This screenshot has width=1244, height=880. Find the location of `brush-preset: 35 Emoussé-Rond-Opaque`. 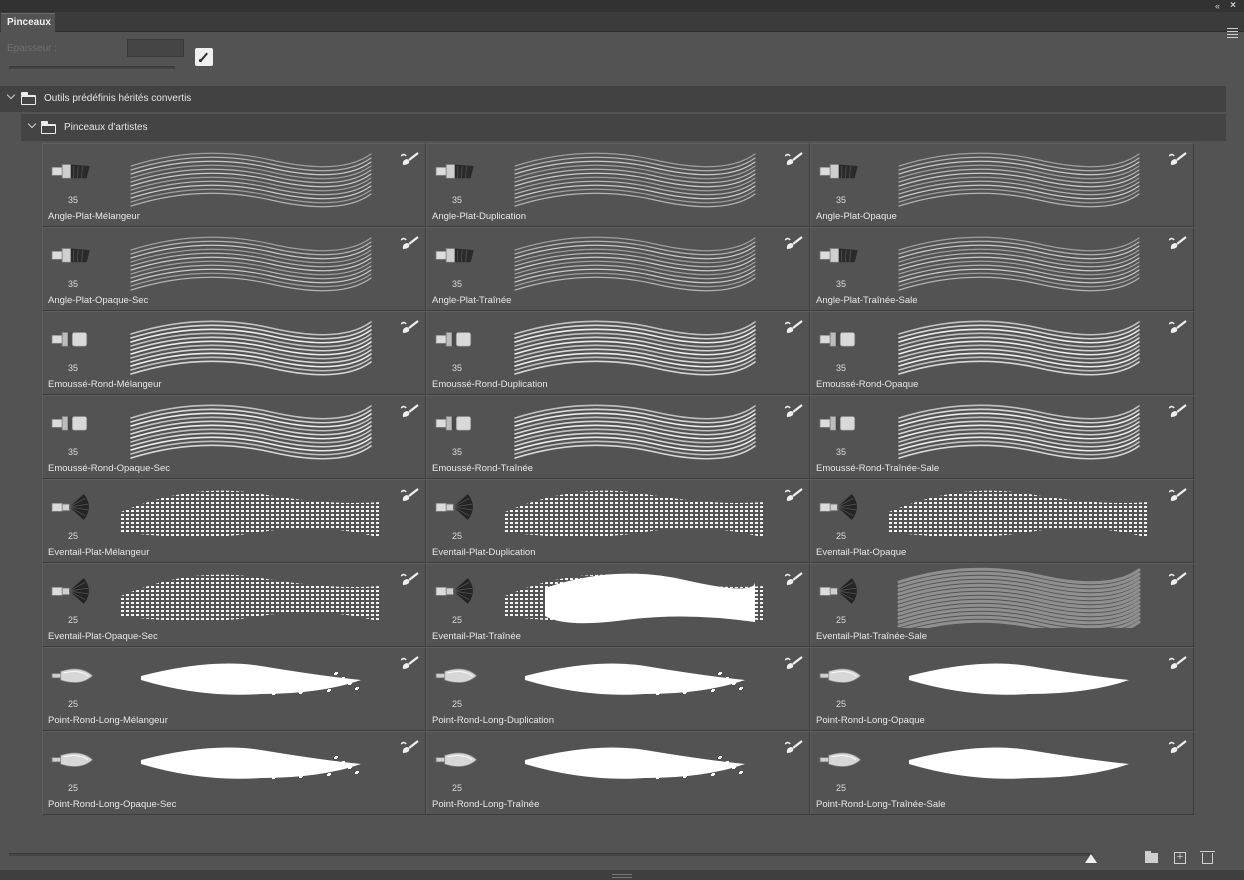

brush-preset: 35 Emoussé-Rond-Opaque is located at coordinates (1002, 353).